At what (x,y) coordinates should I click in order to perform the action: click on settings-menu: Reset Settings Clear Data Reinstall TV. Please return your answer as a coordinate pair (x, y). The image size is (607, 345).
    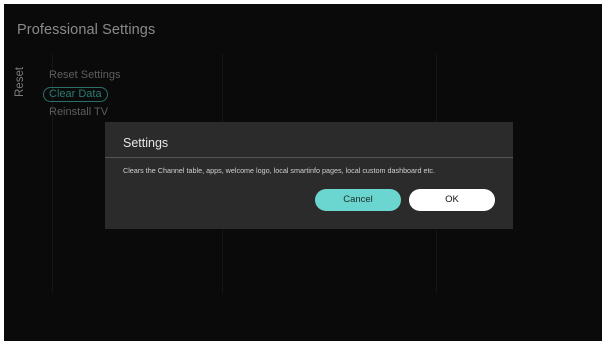
    Looking at the image, I should click on (85, 94).